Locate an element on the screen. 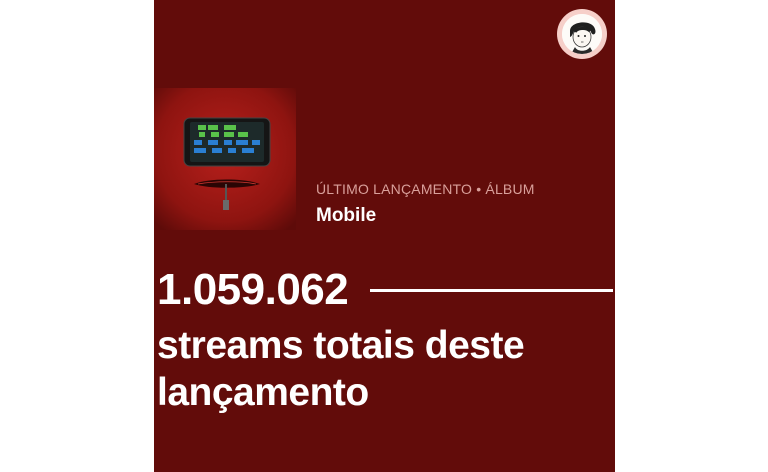 The width and height of the screenshot is (768, 472). release-kicker: ÚLTIMO LANÇAMENTO • ÁLBUM is located at coordinates (425, 189).